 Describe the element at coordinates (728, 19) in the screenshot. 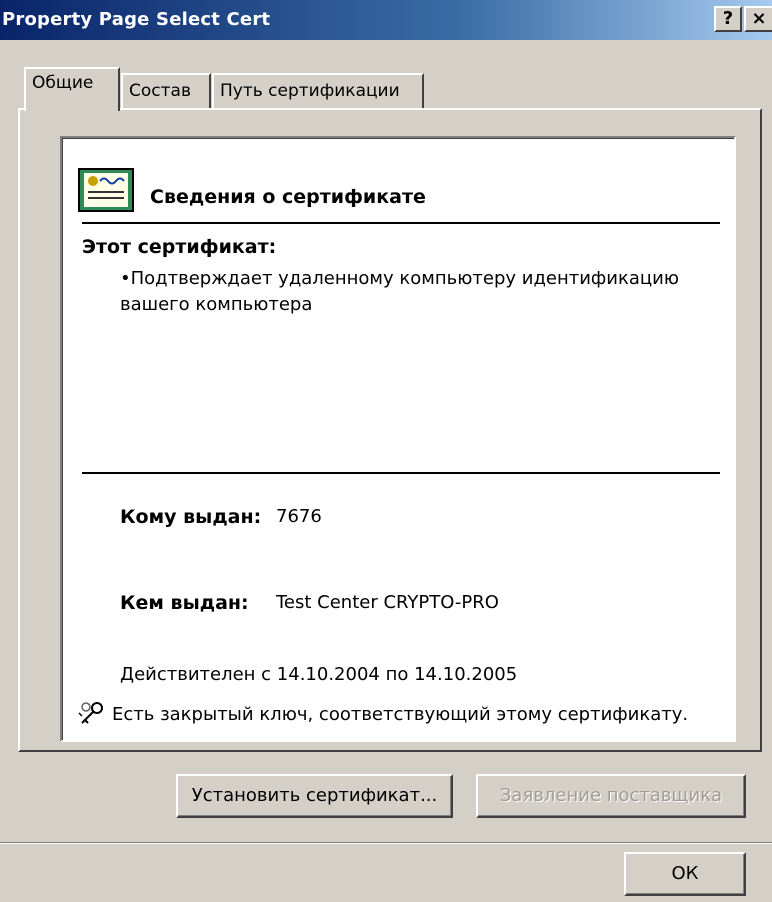

I see `help-button: ?` at that location.